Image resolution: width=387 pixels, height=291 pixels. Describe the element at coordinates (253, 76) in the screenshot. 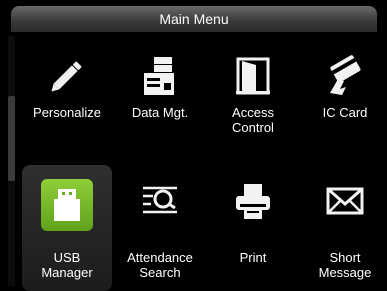

I see `door-icon` at that location.